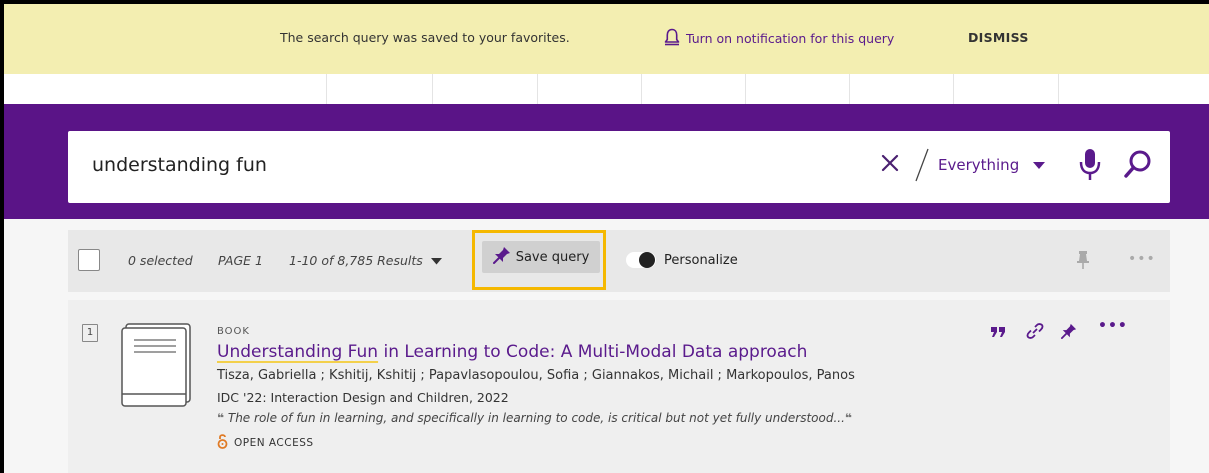  I want to click on quote-open-icon: ❝, so click(221, 418).